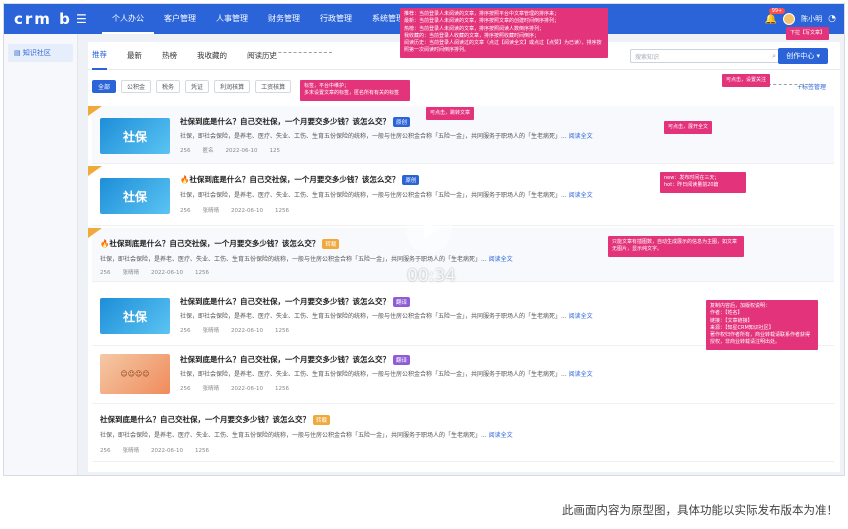  I want to click on pinned-corner, so click(95, 111).